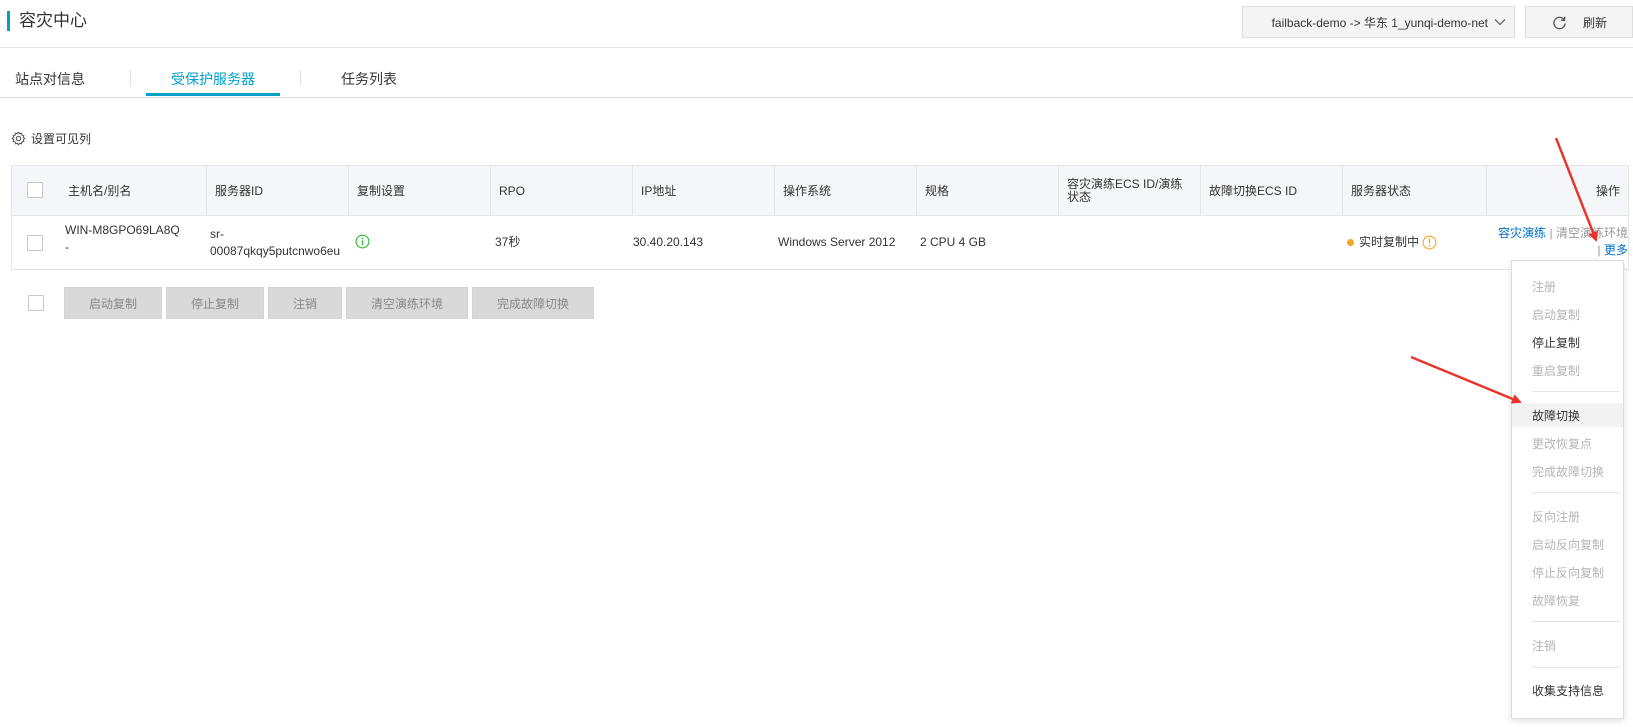 This screenshot has height=727, width=1633. I want to click on menu-item-failback: 故障恢复, so click(1567, 600).